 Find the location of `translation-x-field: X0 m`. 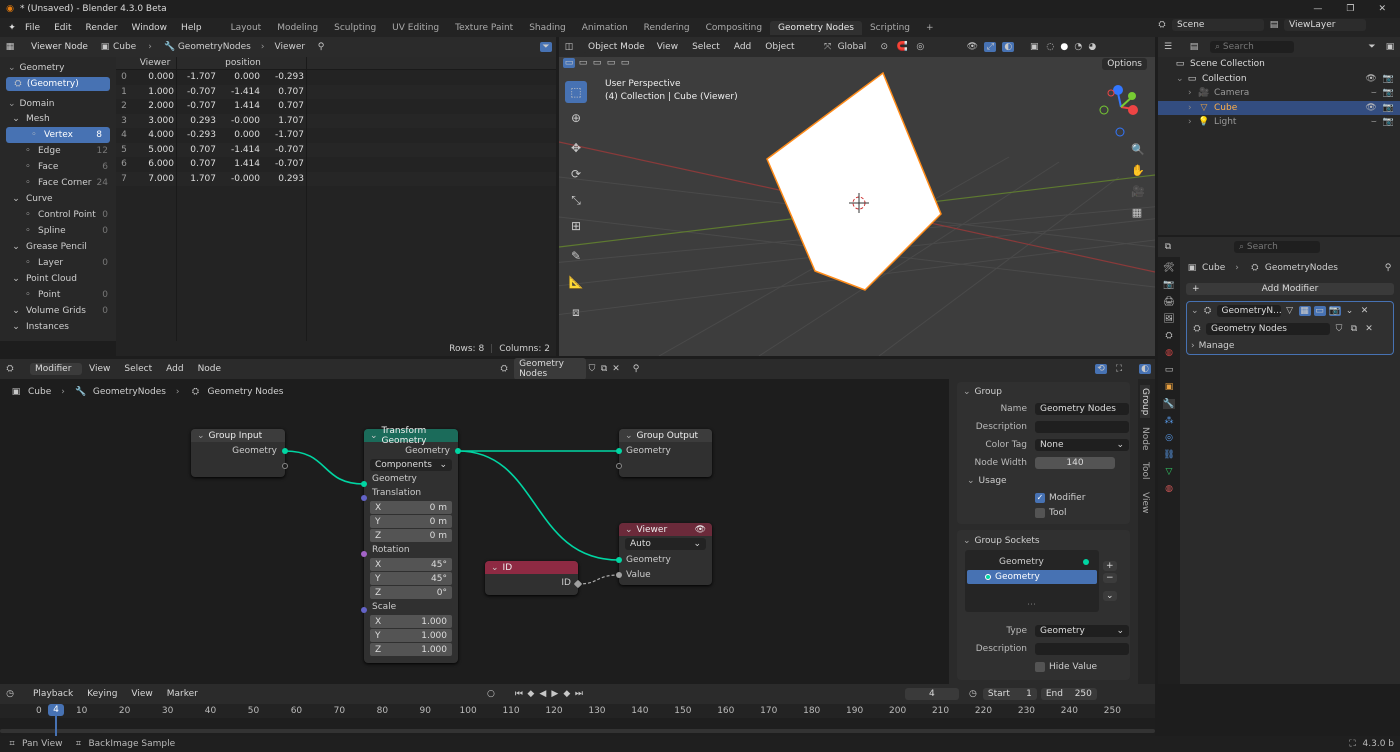

translation-x-field: X0 m is located at coordinates (411, 507).